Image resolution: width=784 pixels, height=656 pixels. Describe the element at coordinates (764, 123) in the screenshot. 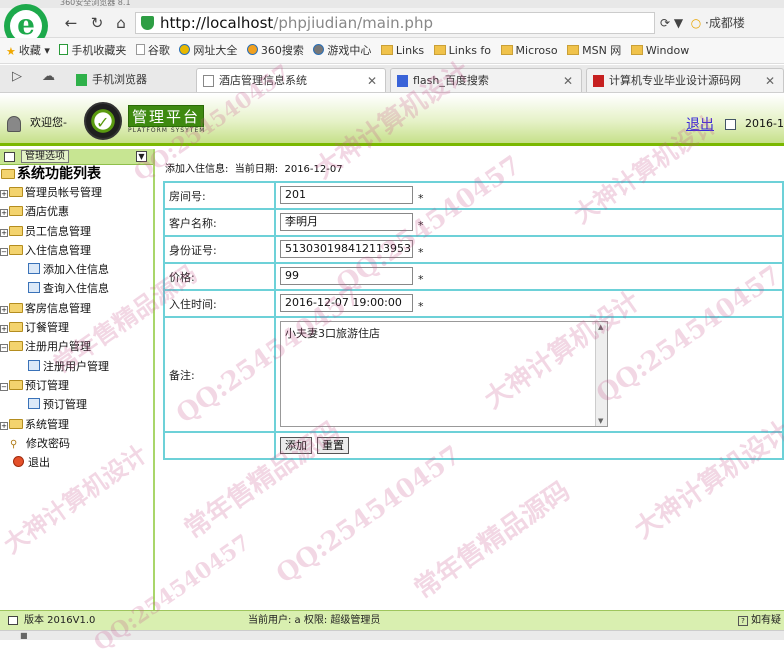

I see `header-date: 2016-12` at that location.